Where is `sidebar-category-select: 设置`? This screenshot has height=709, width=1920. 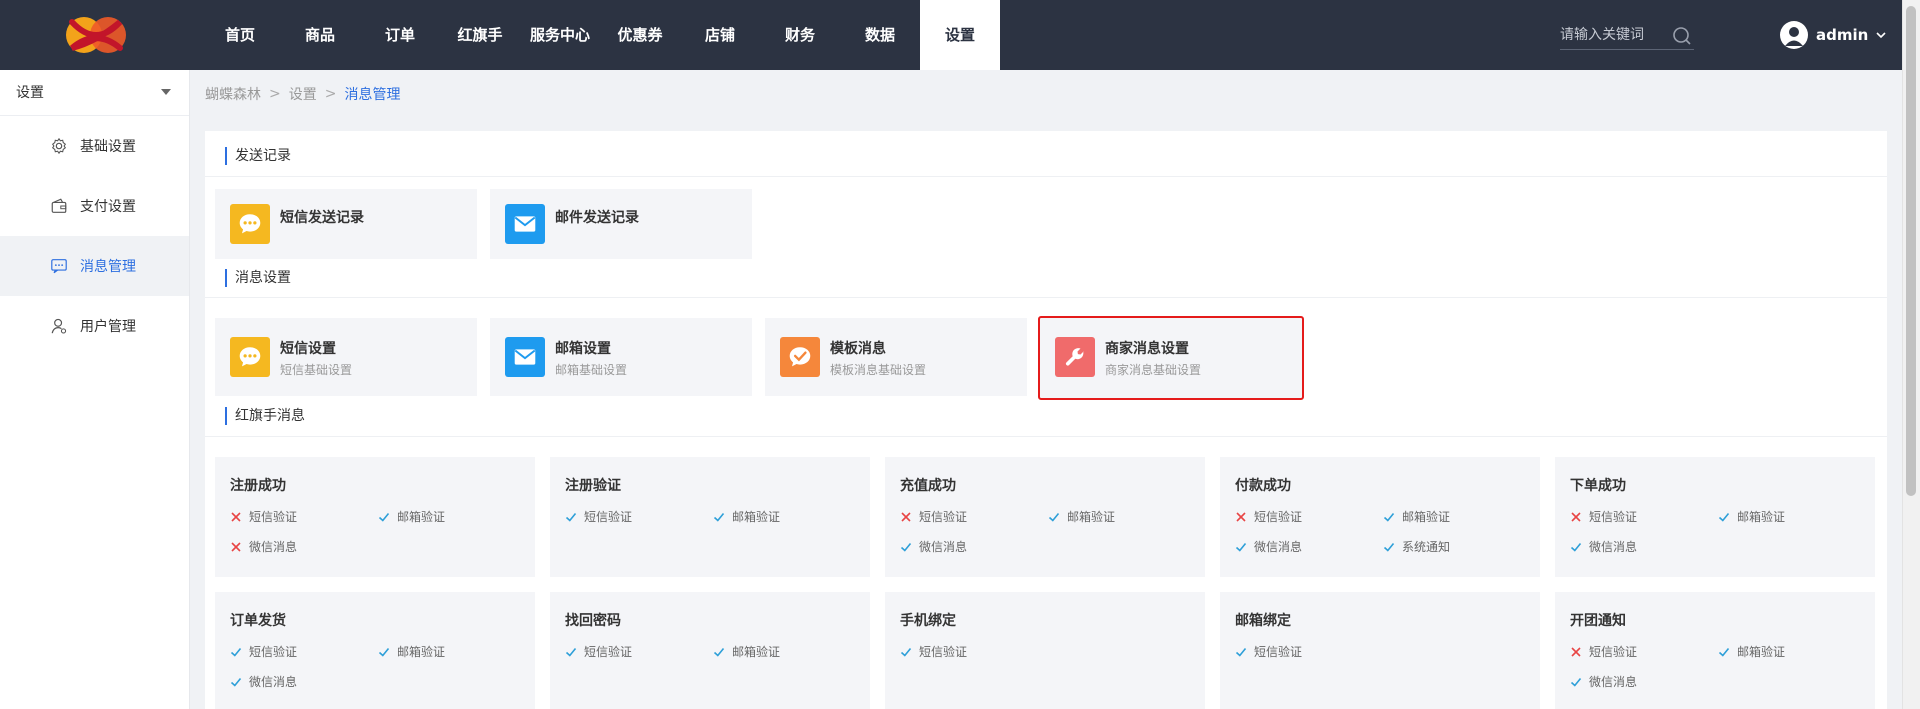
sidebar-category-select: 设置 is located at coordinates (94, 93).